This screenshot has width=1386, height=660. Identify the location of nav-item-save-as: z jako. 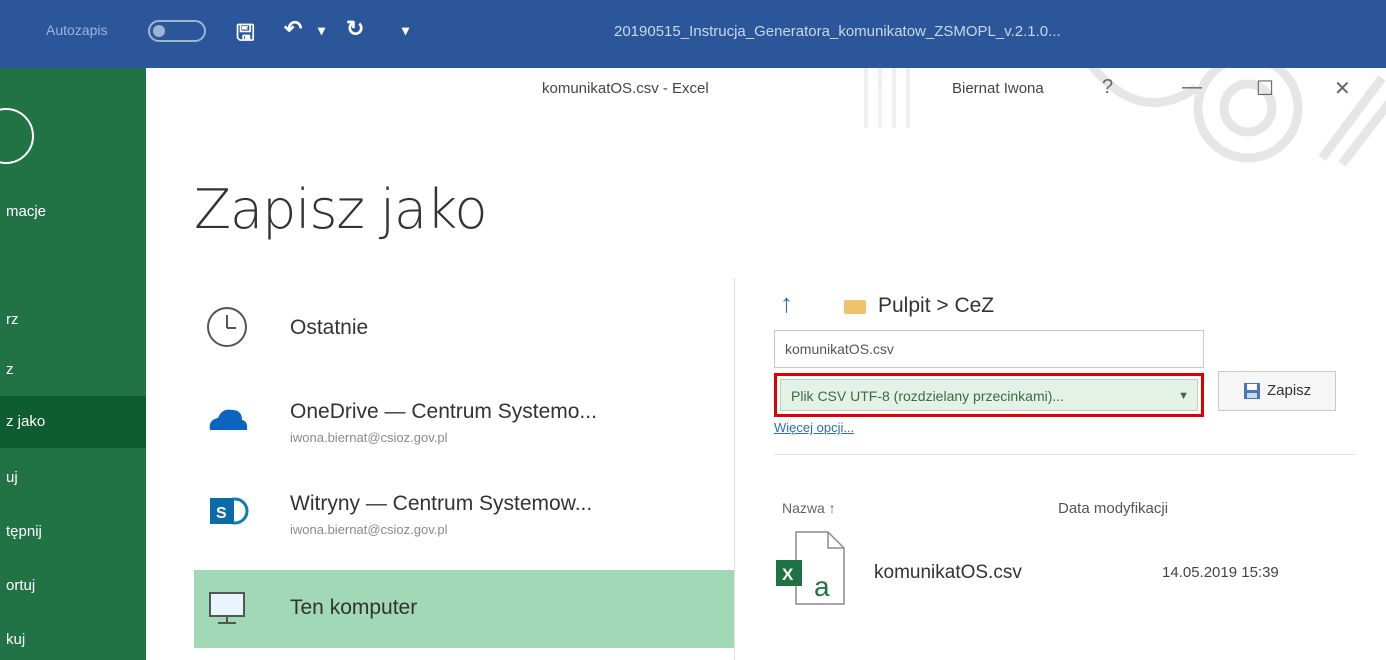
(73, 422).